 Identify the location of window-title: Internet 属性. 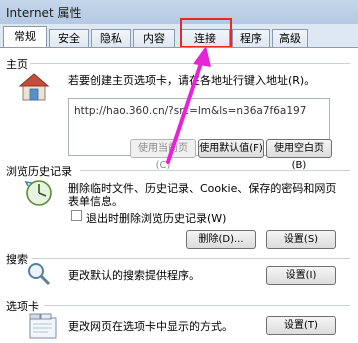
(44, 13).